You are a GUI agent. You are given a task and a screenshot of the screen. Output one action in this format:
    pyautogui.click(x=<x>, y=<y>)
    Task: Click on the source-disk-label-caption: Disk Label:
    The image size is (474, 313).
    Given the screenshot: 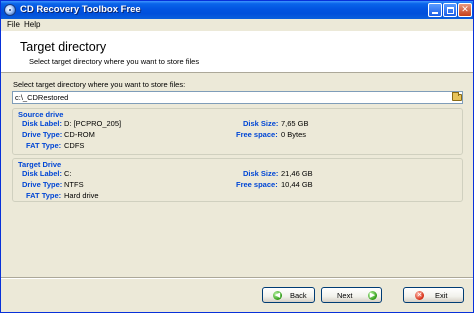 What is the action you would take?
    pyautogui.click(x=42, y=123)
    